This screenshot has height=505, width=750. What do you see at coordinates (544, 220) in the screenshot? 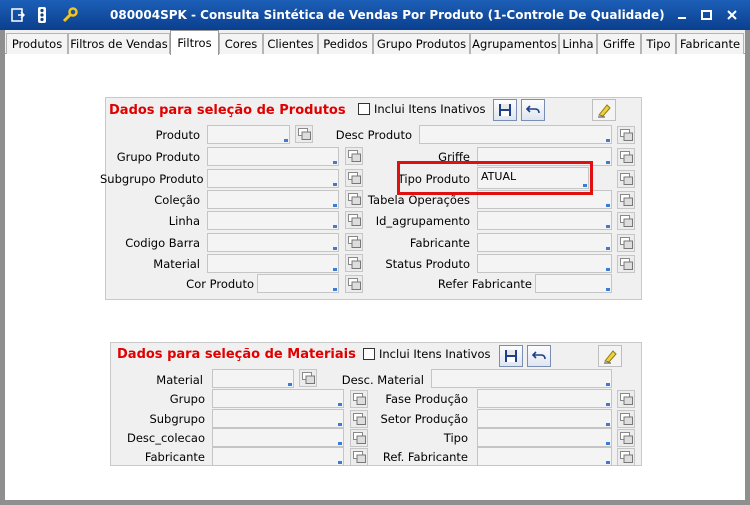
I see `id-agrupamento-field` at bounding box center [544, 220].